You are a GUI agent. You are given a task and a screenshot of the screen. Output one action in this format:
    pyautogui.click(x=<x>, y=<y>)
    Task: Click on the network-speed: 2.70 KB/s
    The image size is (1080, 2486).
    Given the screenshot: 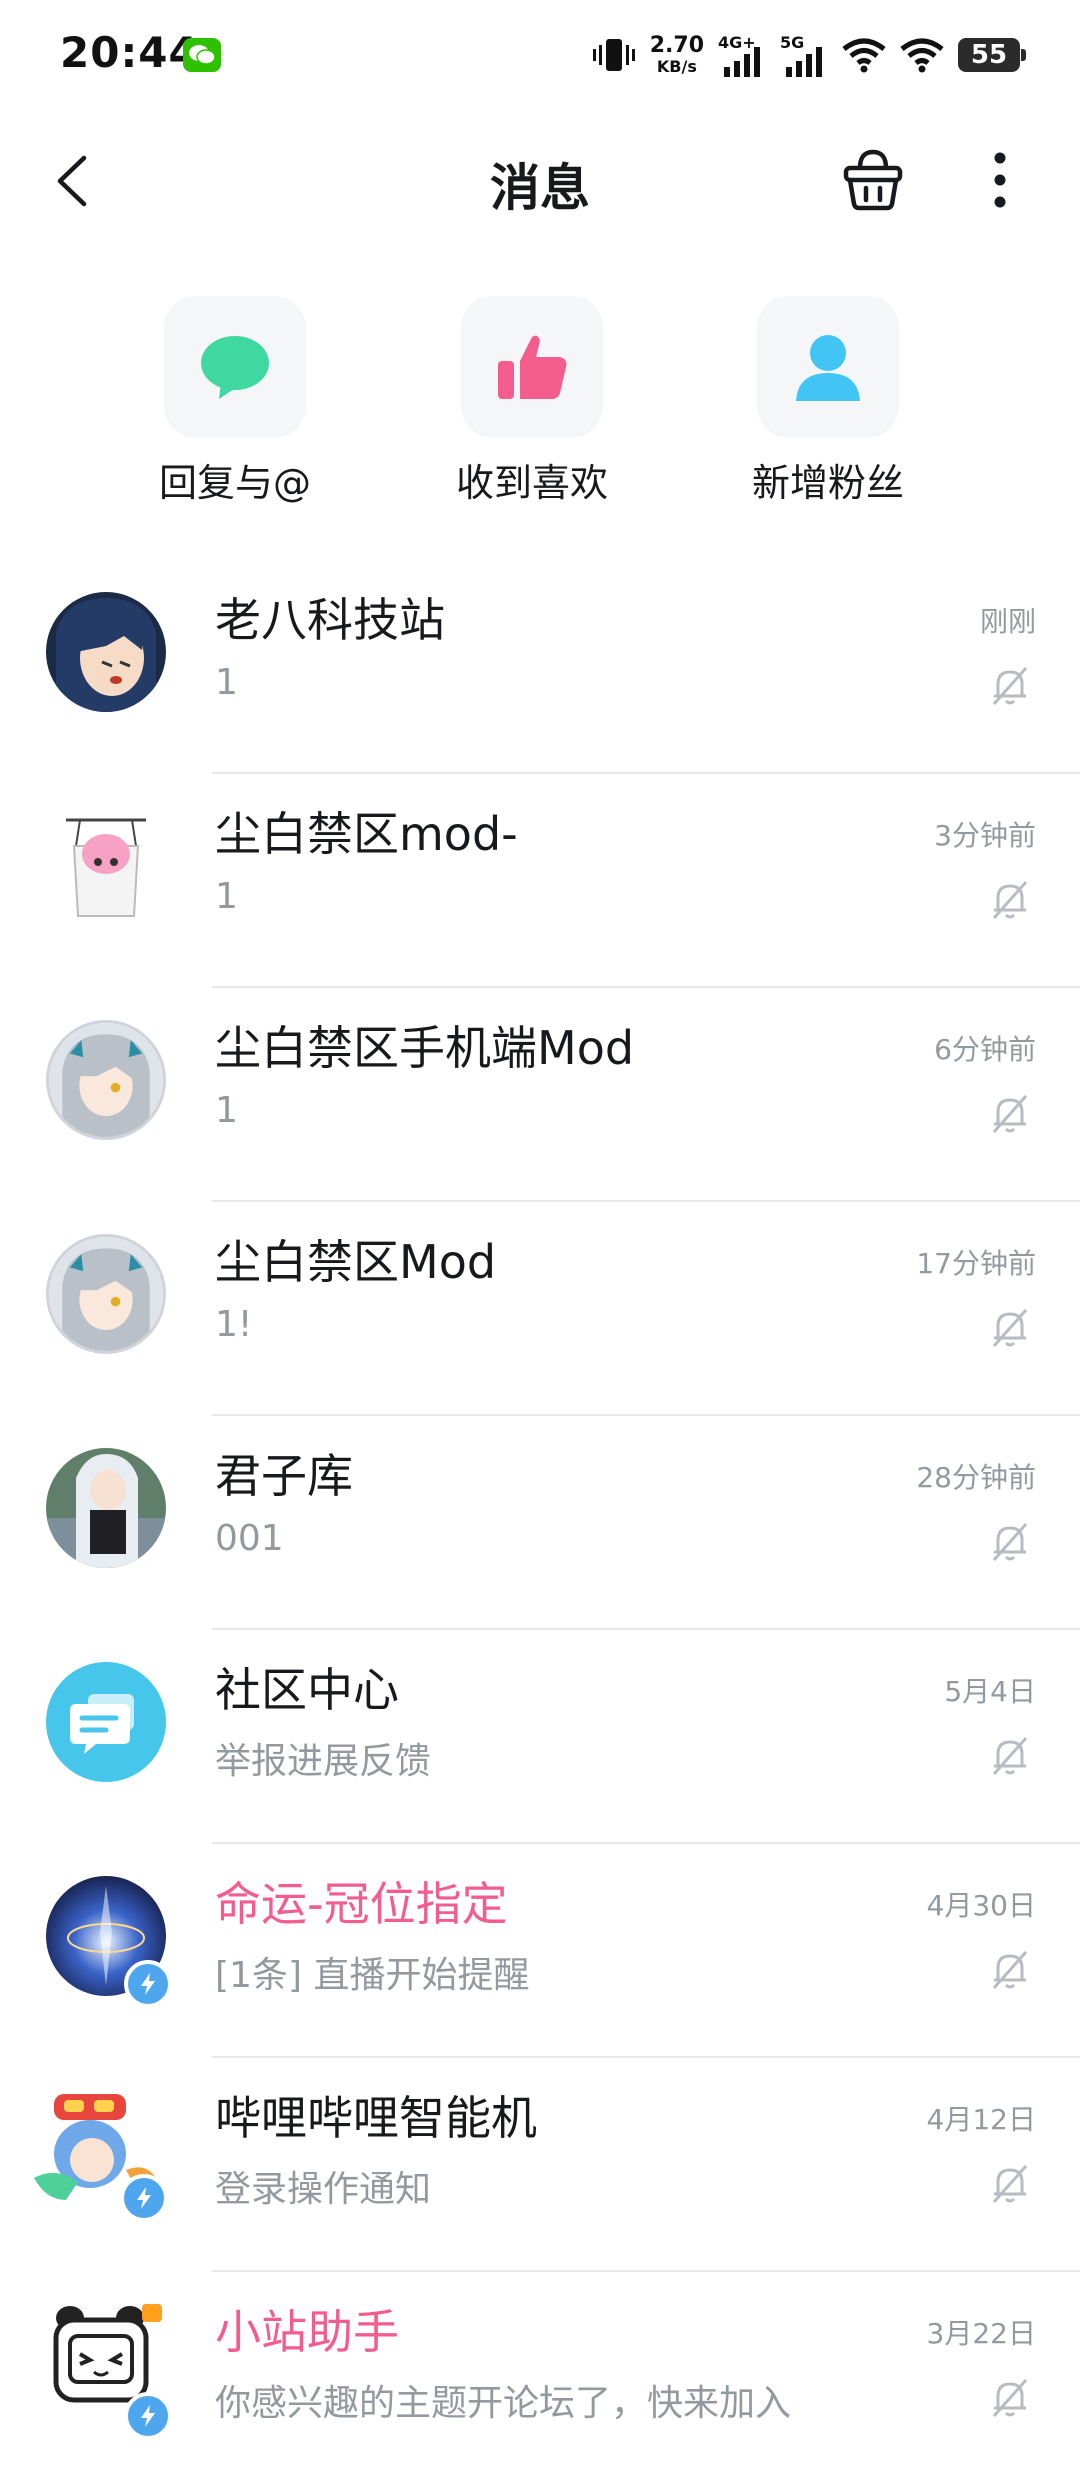 What is the action you would take?
    pyautogui.click(x=677, y=55)
    